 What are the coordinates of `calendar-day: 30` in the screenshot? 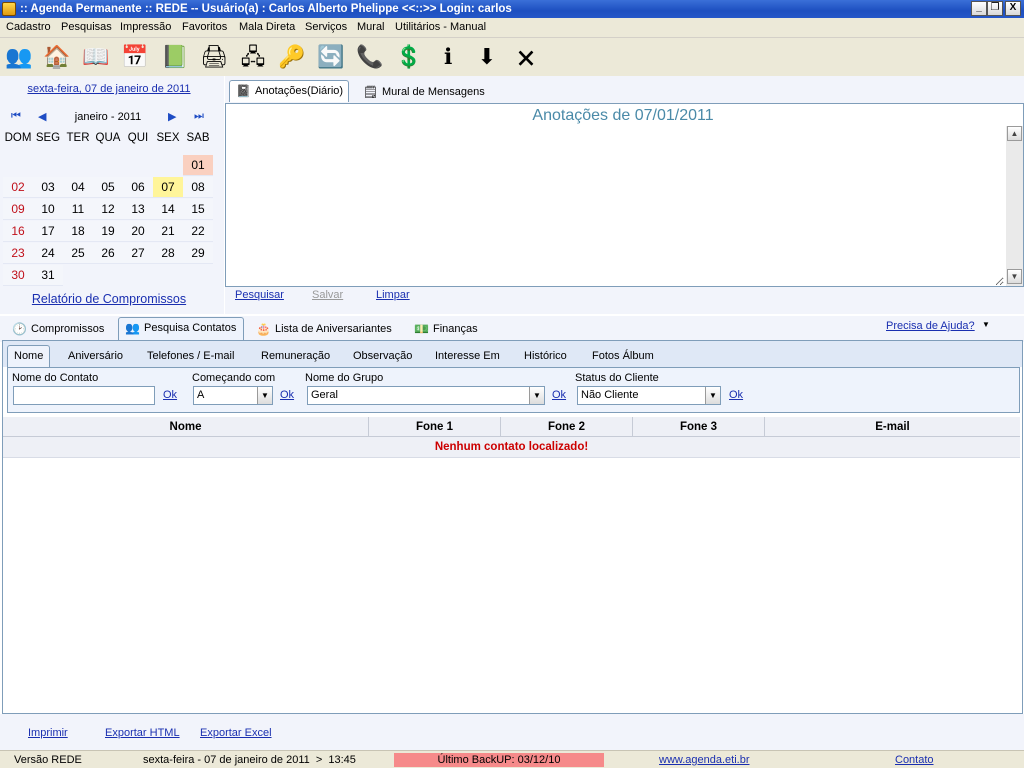 It's located at (18, 275).